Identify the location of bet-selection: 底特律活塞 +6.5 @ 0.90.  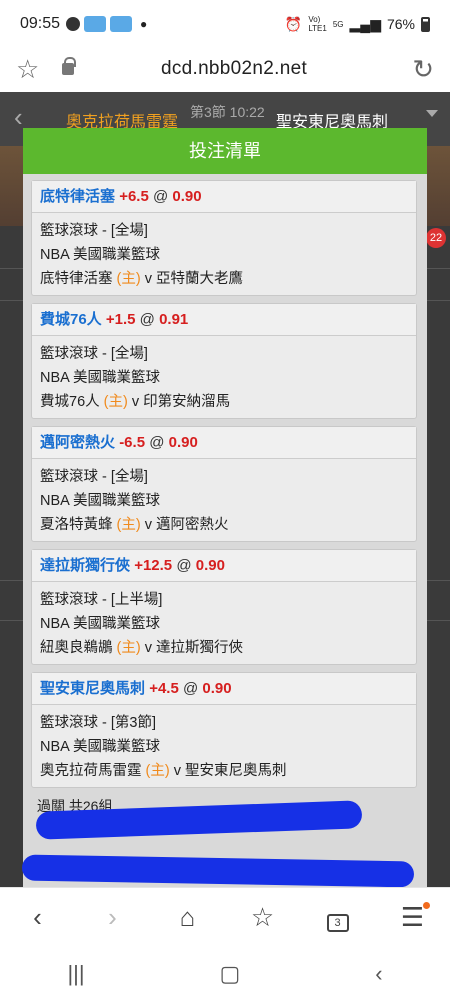
(224, 197).